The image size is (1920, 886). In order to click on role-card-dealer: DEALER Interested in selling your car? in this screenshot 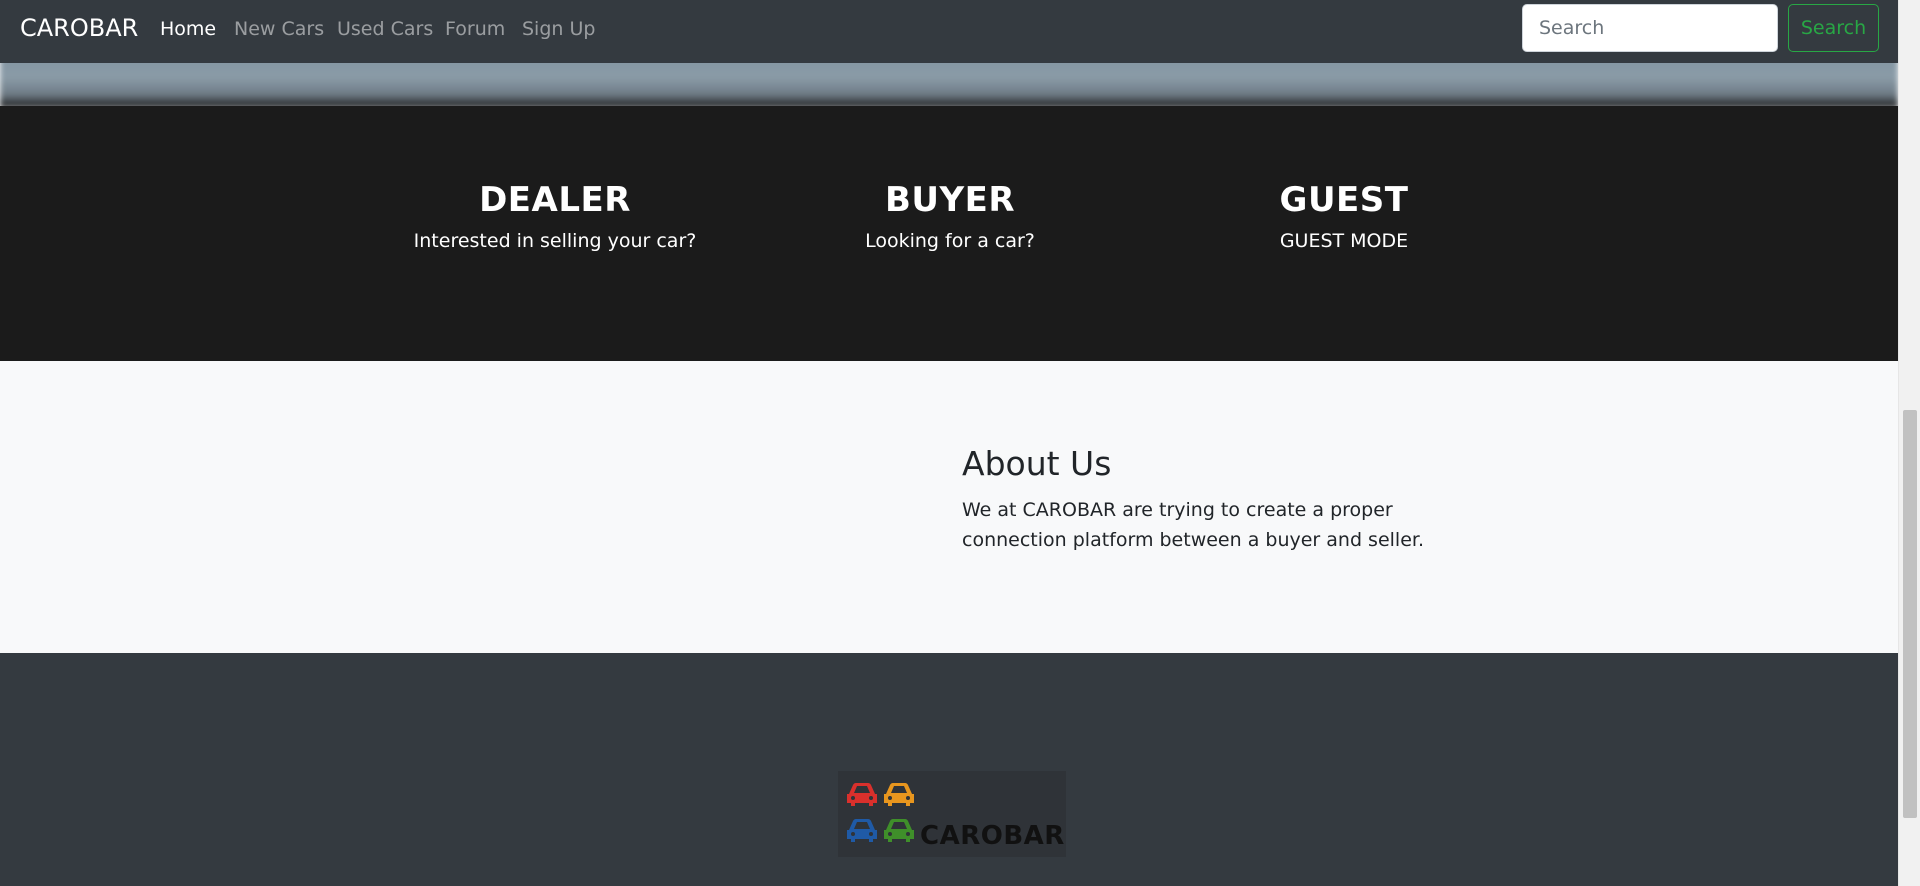, I will do `click(555, 216)`.